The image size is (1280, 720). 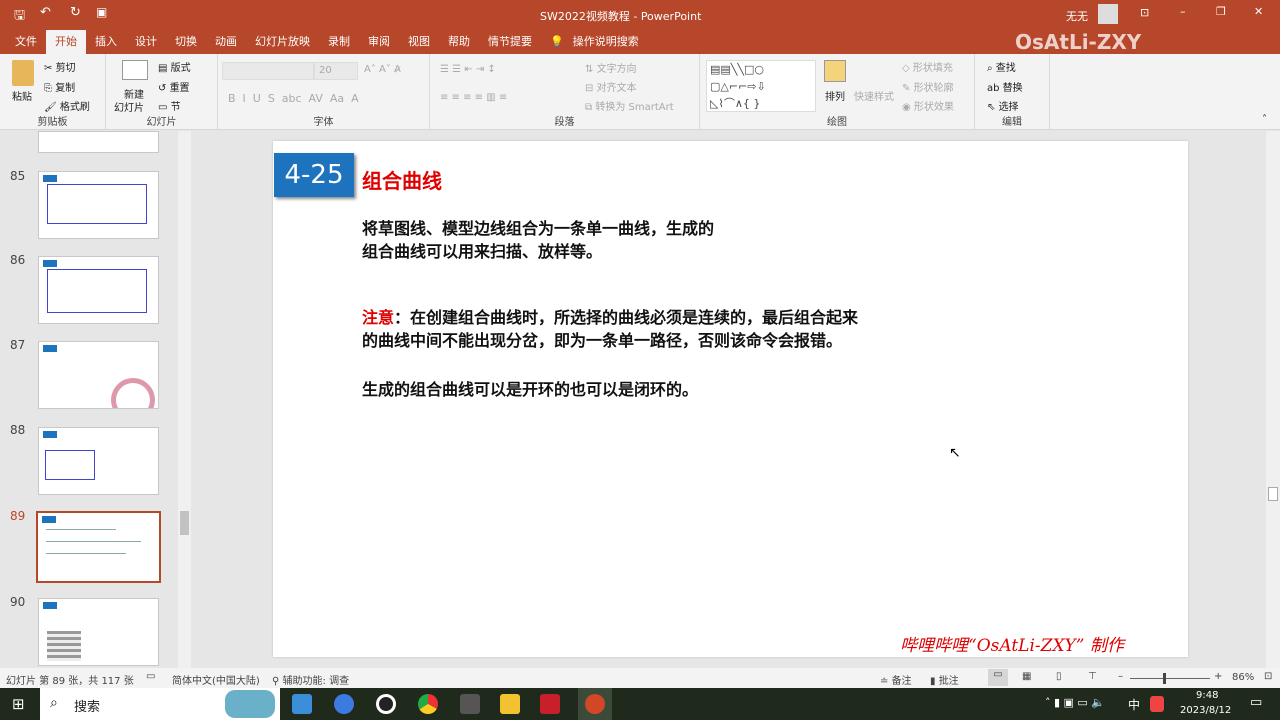 What do you see at coordinates (595, 704) in the screenshot?
I see `powerpoint-taskbar-button` at bounding box center [595, 704].